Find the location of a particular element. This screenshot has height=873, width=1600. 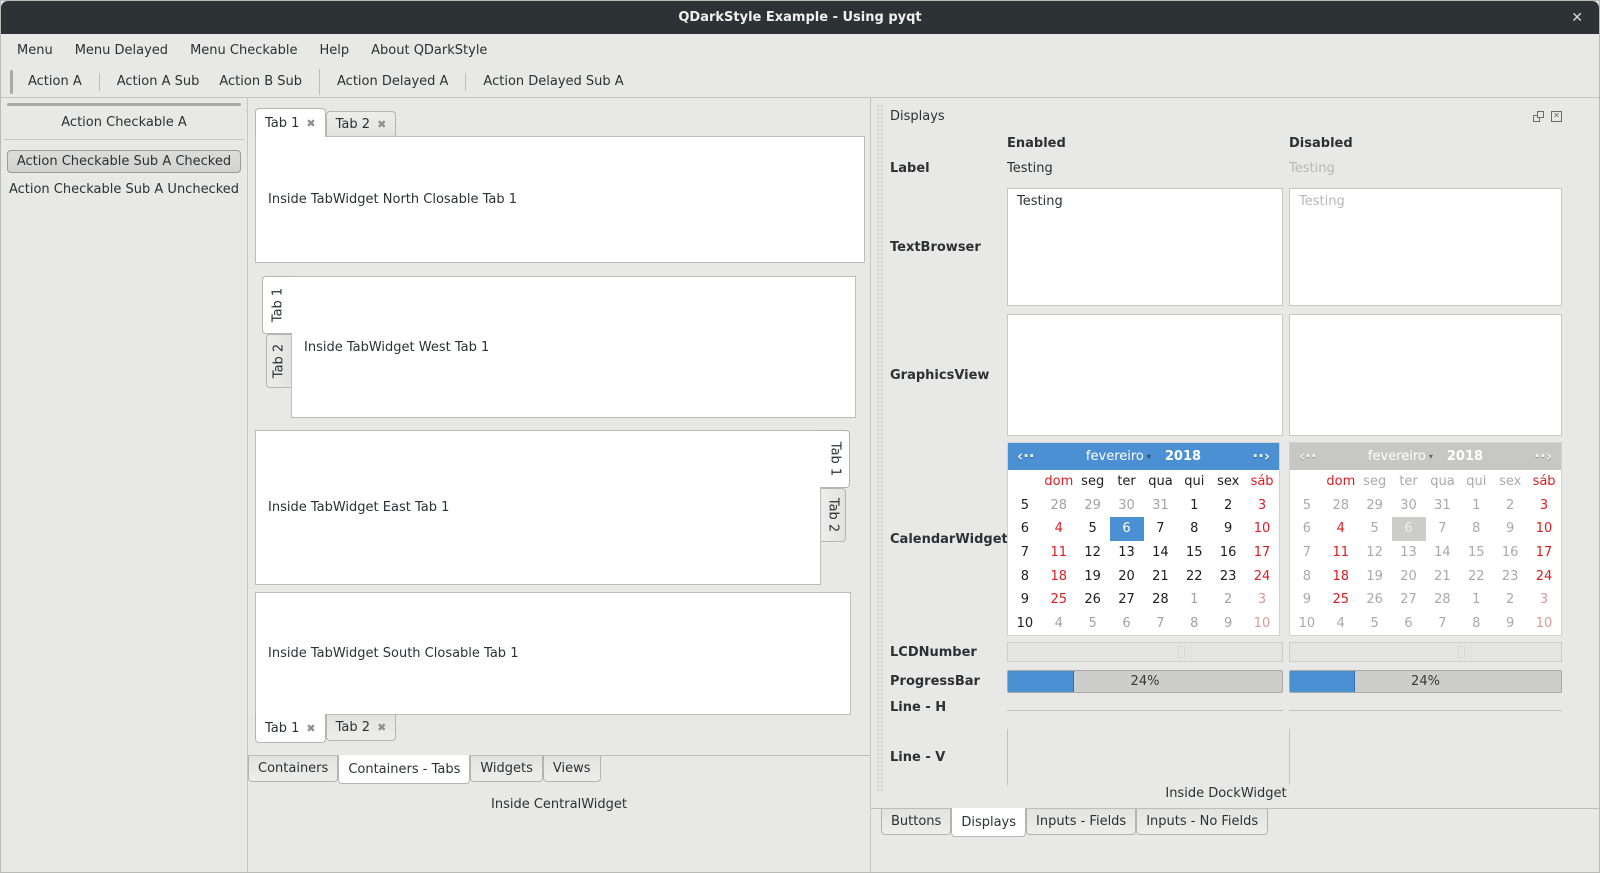

dock-close-icon: ✕ is located at coordinates (1556, 116).